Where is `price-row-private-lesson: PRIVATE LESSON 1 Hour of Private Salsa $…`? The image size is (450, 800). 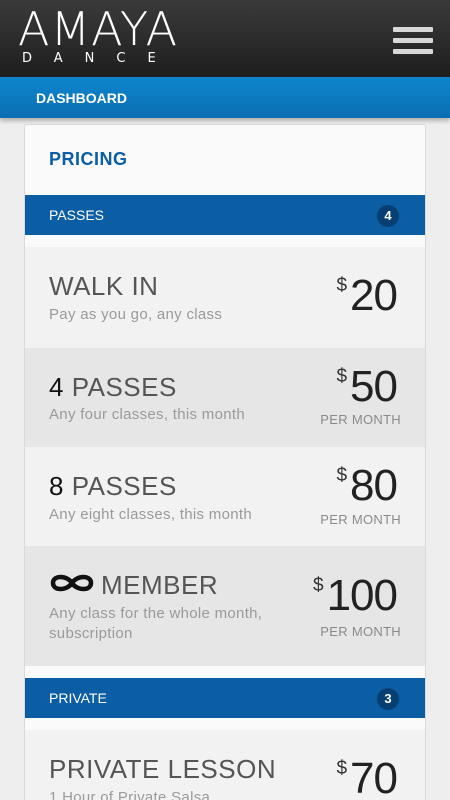 price-row-private-lesson: PRIVATE LESSON 1 Hour of Private Salsa $… is located at coordinates (225, 765).